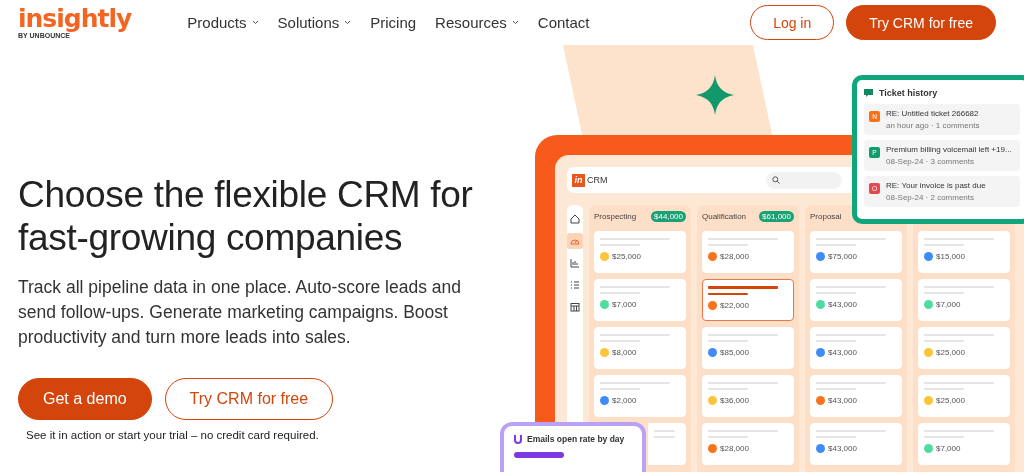 This screenshot has height=472, width=1024. Describe the element at coordinates (624, 400) in the screenshot. I see `deal-amount: $2,000` at that location.